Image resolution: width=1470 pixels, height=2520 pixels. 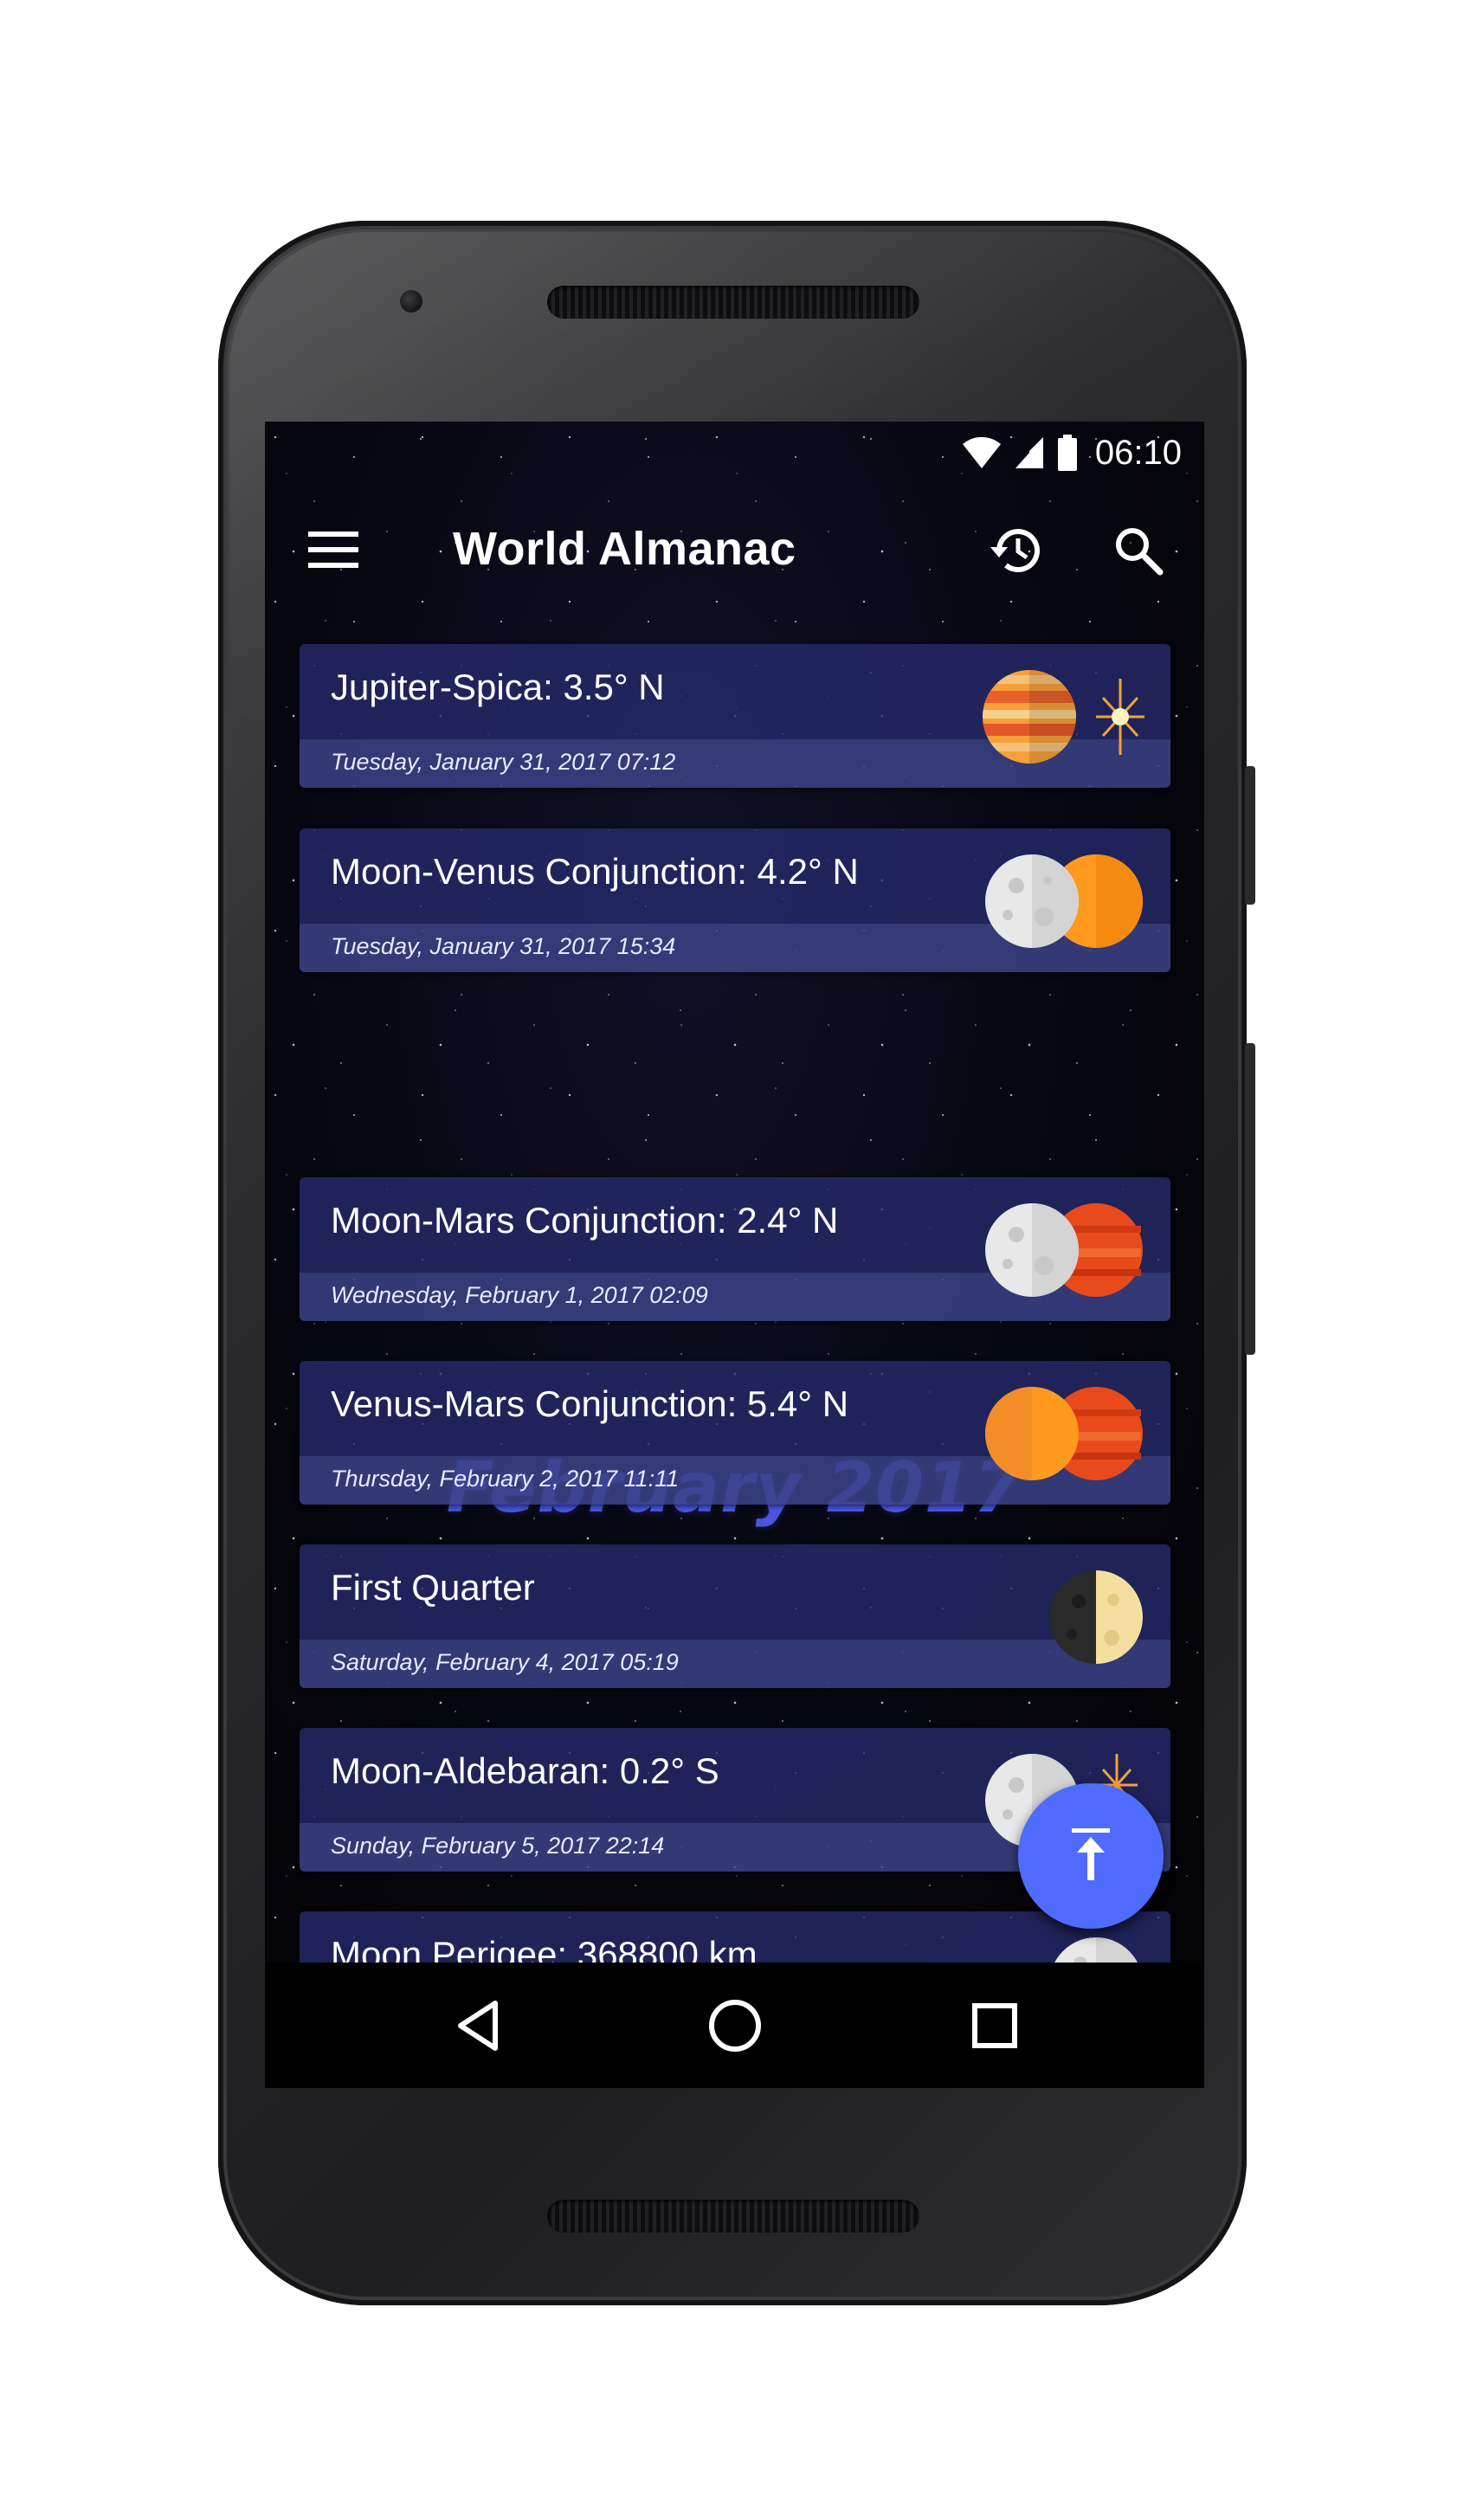 What do you see at coordinates (525, 1770) in the screenshot?
I see `event-title: Moon-Aldebaran: 0.2° S` at bounding box center [525, 1770].